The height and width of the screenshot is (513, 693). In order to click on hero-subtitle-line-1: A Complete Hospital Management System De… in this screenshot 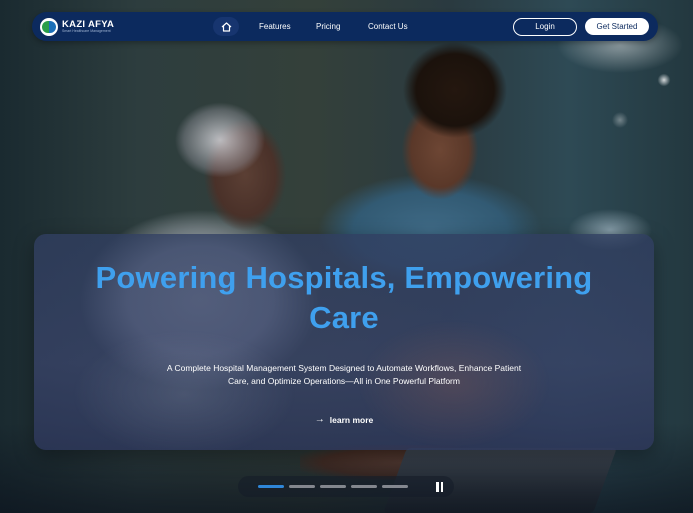, I will do `click(344, 368)`.